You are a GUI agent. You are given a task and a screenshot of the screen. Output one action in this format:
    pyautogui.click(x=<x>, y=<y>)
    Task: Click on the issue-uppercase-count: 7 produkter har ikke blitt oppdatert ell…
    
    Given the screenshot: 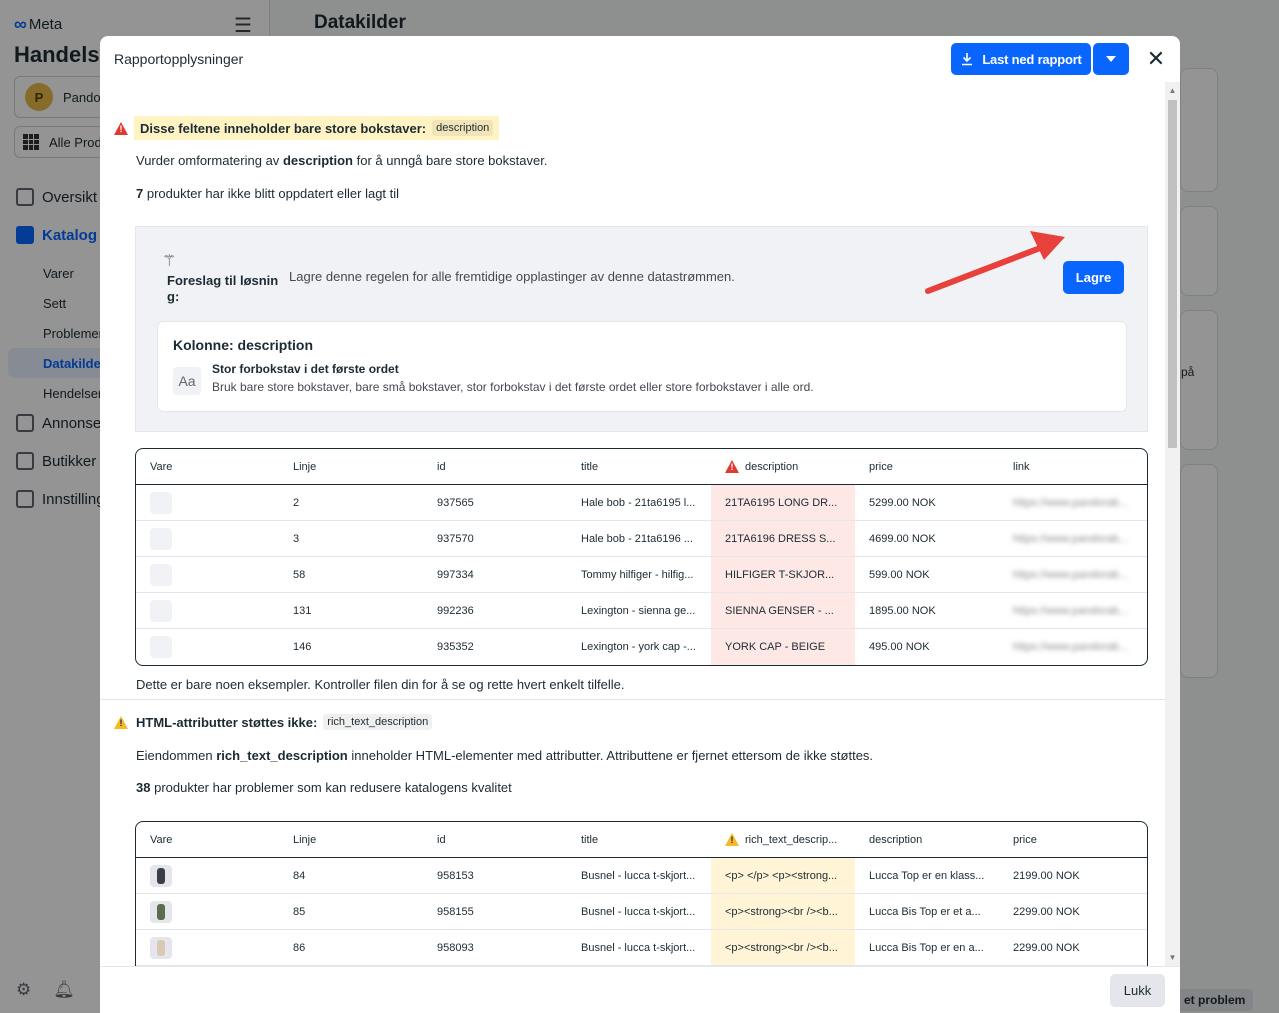 What is the action you would take?
    pyautogui.click(x=268, y=193)
    